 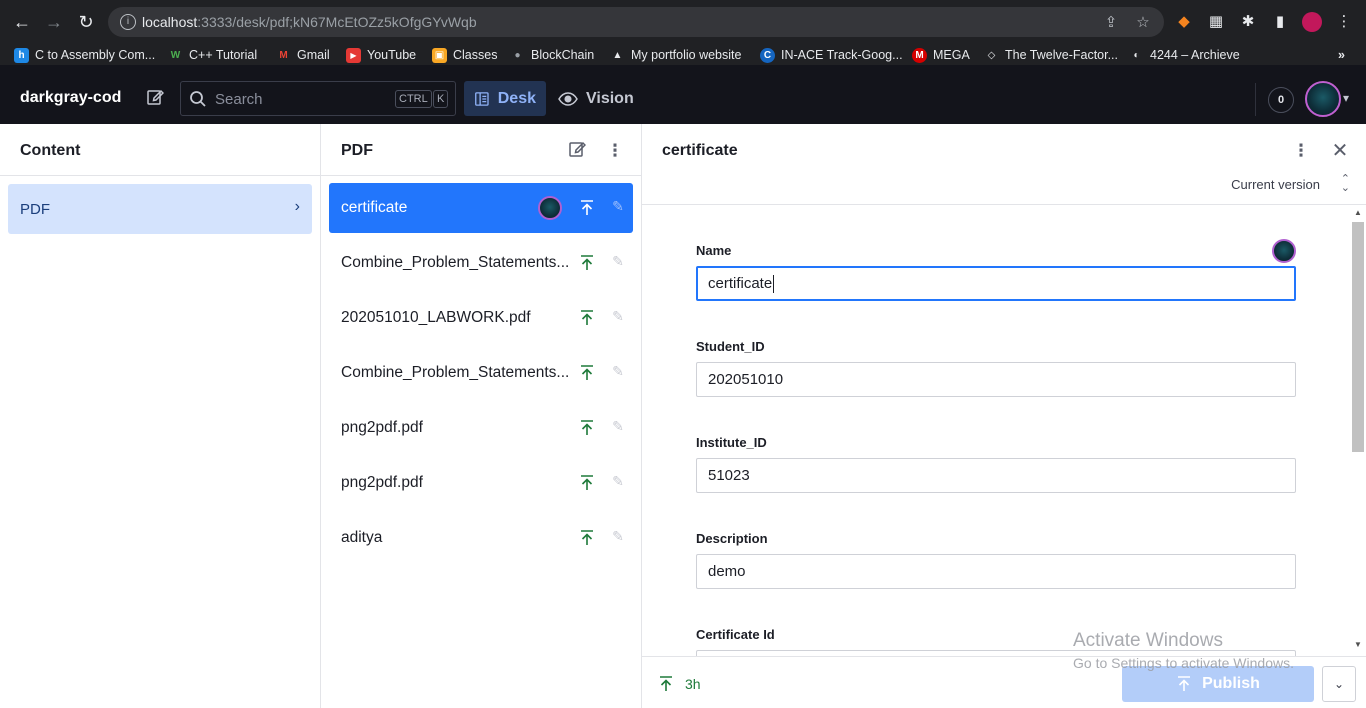 What do you see at coordinates (362, 537) in the screenshot?
I see `document-title: aditya` at bounding box center [362, 537].